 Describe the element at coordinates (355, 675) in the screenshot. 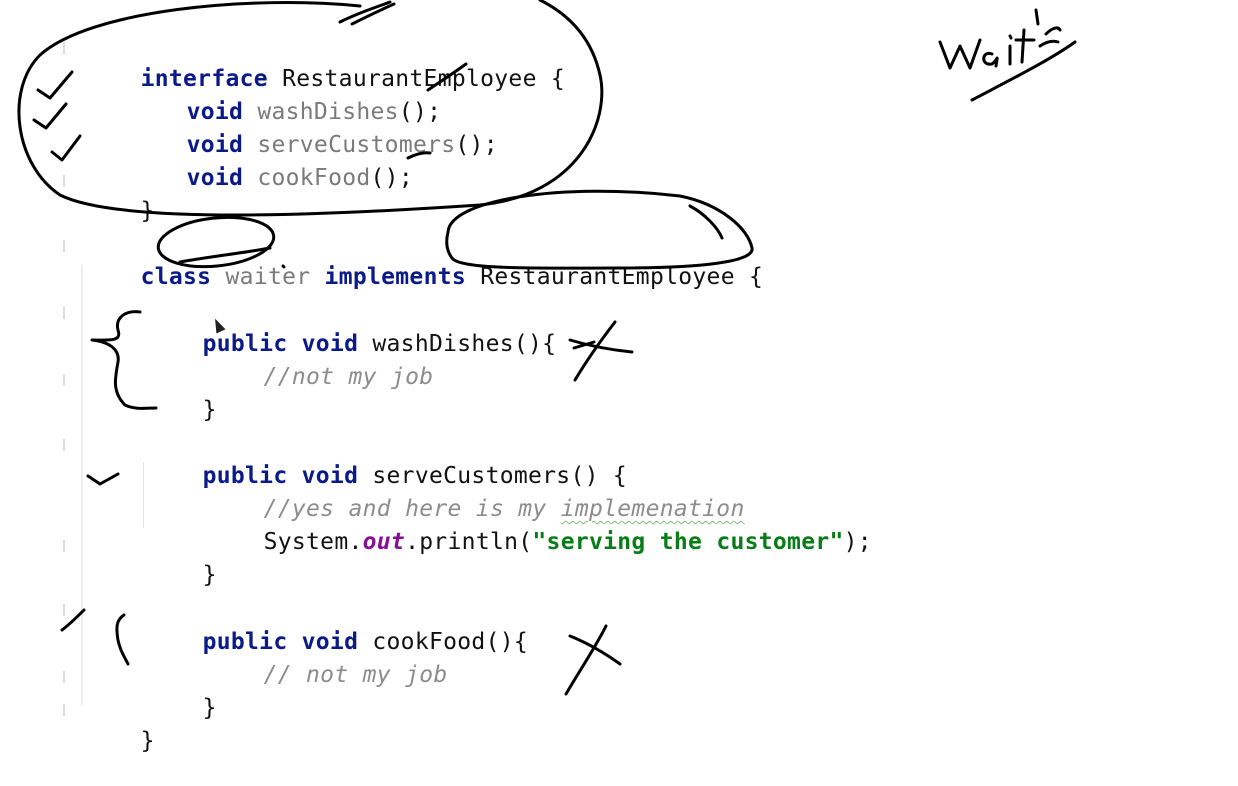

I see `comment: // not my job` at that location.